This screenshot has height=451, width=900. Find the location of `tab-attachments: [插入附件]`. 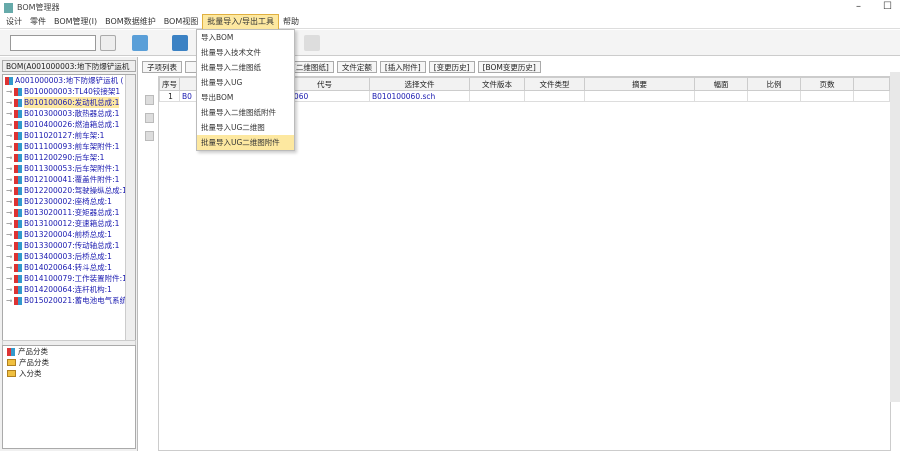

tab-attachments: [插入附件] is located at coordinates (402, 67).